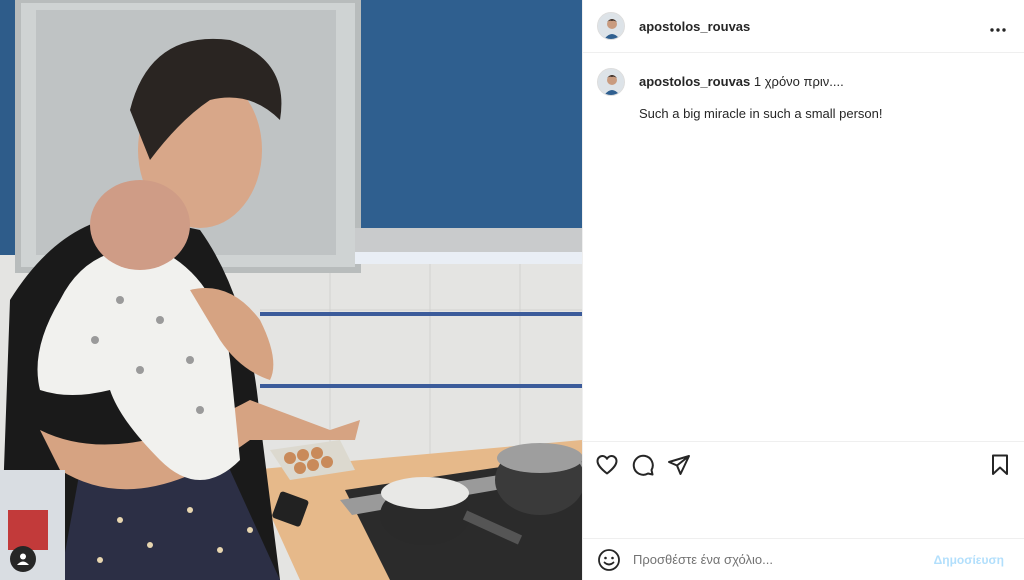 This screenshot has height=580, width=1024. I want to click on post-comment-button: Δημοσίευση, so click(969, 560).